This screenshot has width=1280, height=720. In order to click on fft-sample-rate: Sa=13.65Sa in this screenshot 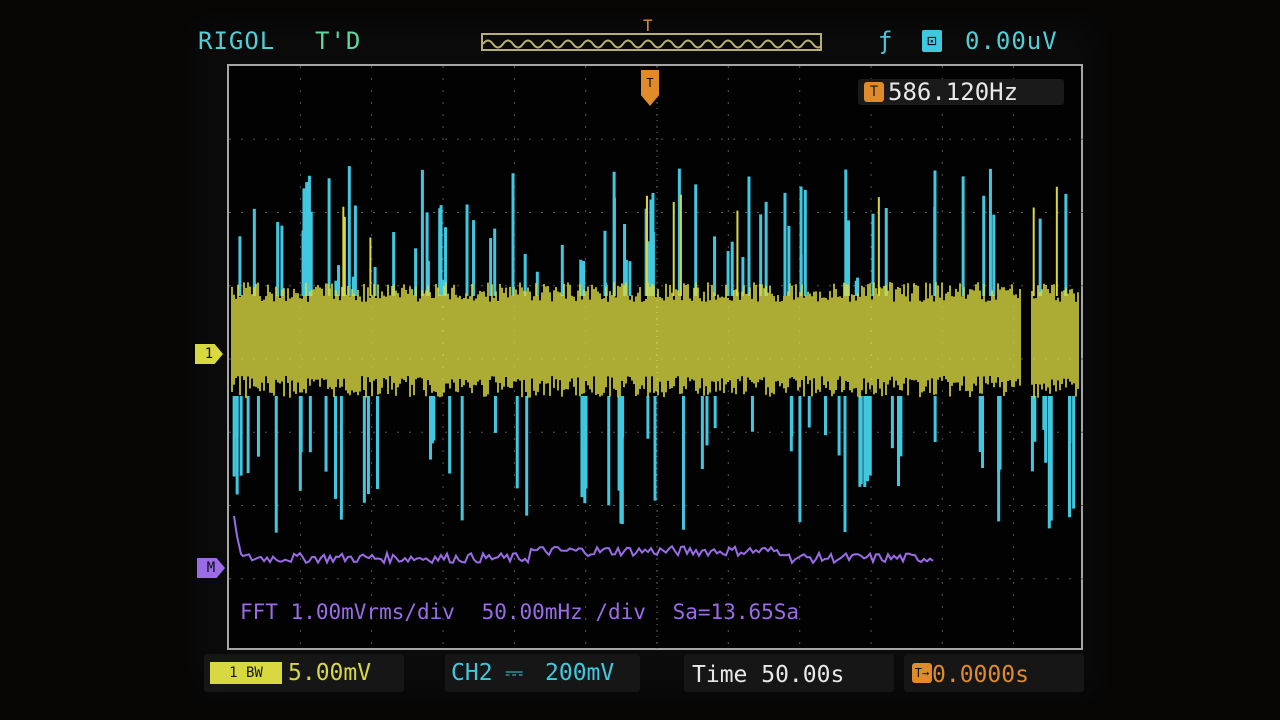, I will do `click(736, 612)`.